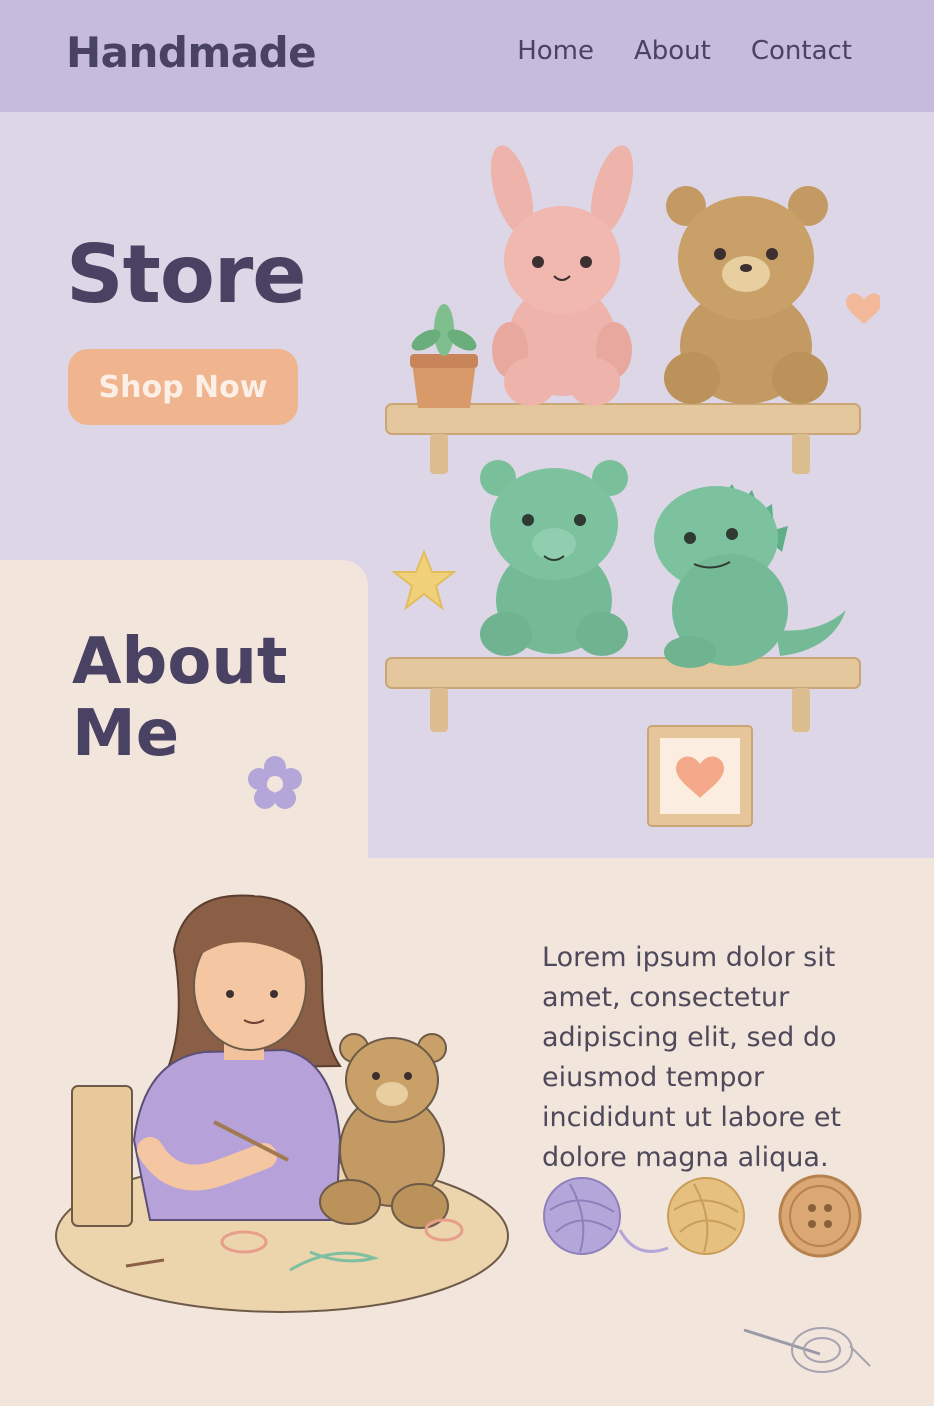 The height and width of the screenshot is (1406, 934). What do you see at coordinates (623, 694) in the screenshot?
I see `bottom-shelf` at bounding box center [623, 694].